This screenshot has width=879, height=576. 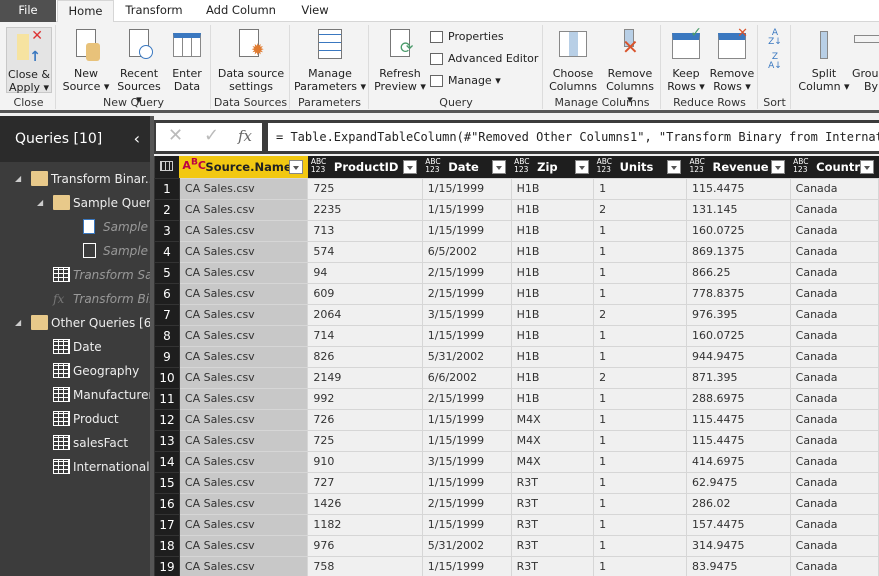 I want to click on row-number: 14, so click(x=167, y=461).